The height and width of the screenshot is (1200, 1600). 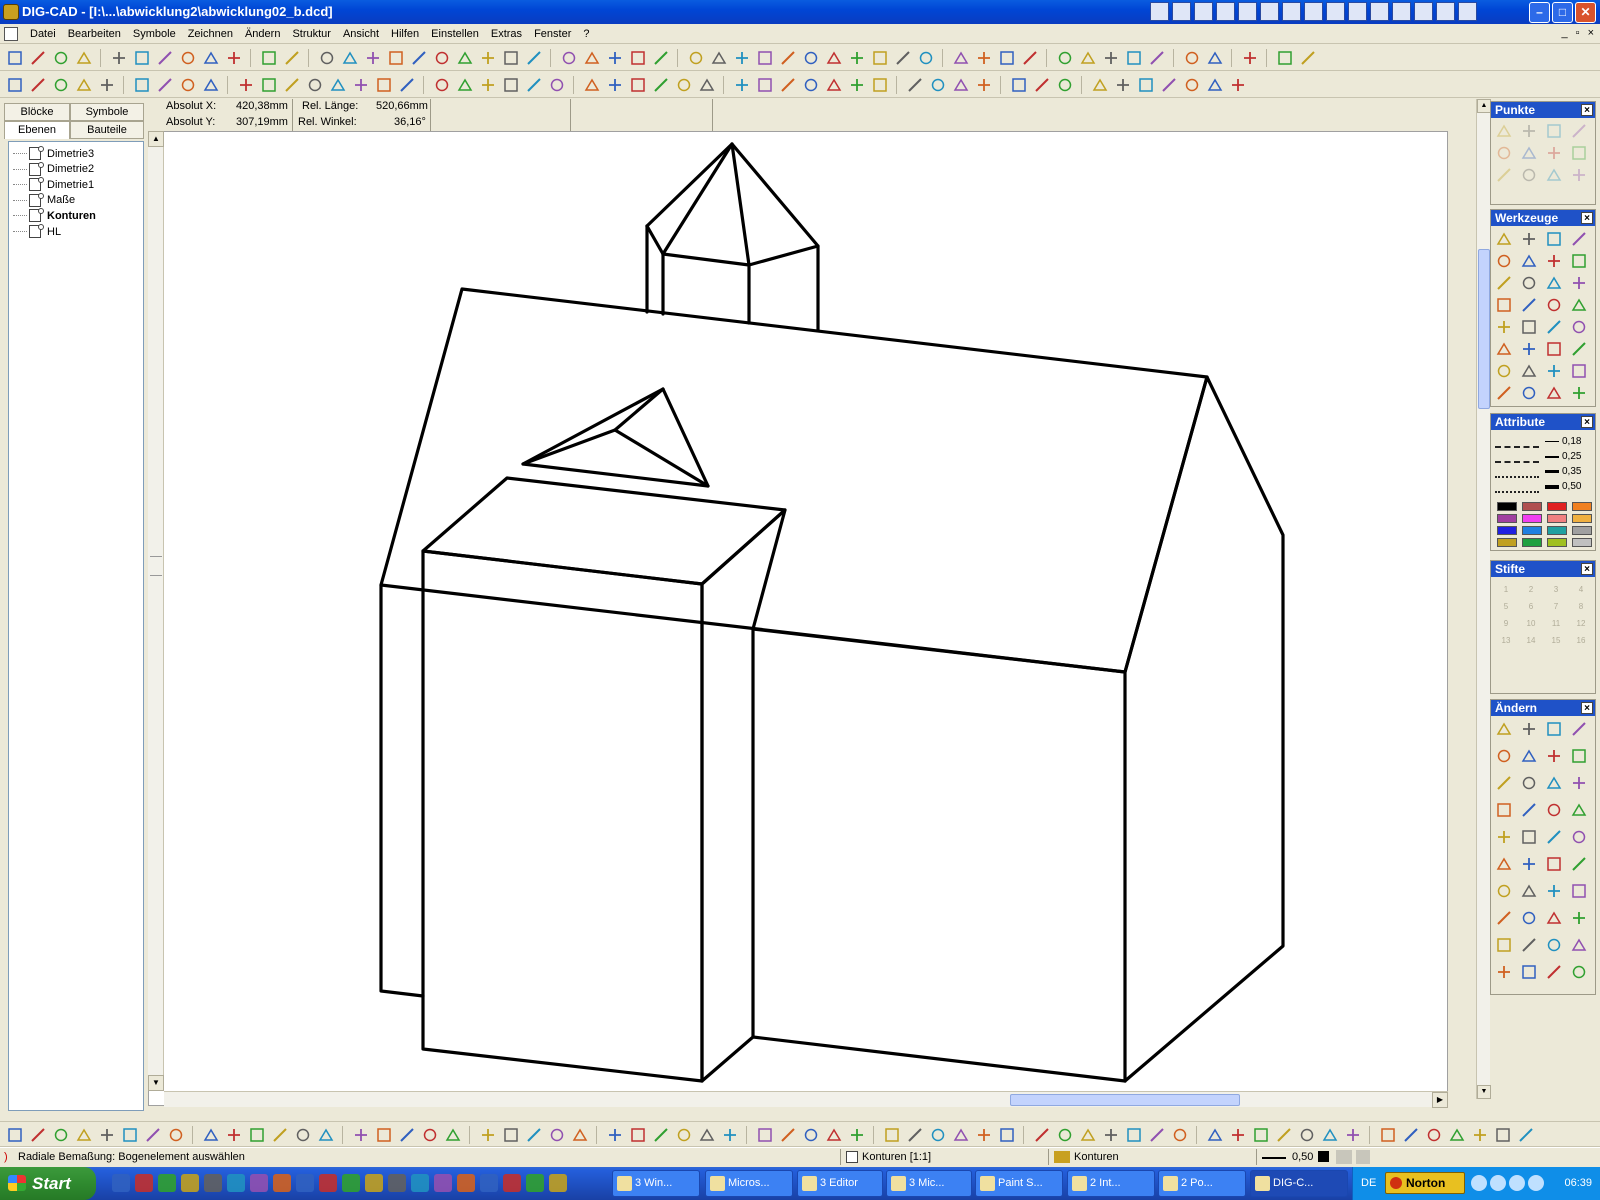 I want to click on menu-item: Hilfen, so click(x=405, y=34).